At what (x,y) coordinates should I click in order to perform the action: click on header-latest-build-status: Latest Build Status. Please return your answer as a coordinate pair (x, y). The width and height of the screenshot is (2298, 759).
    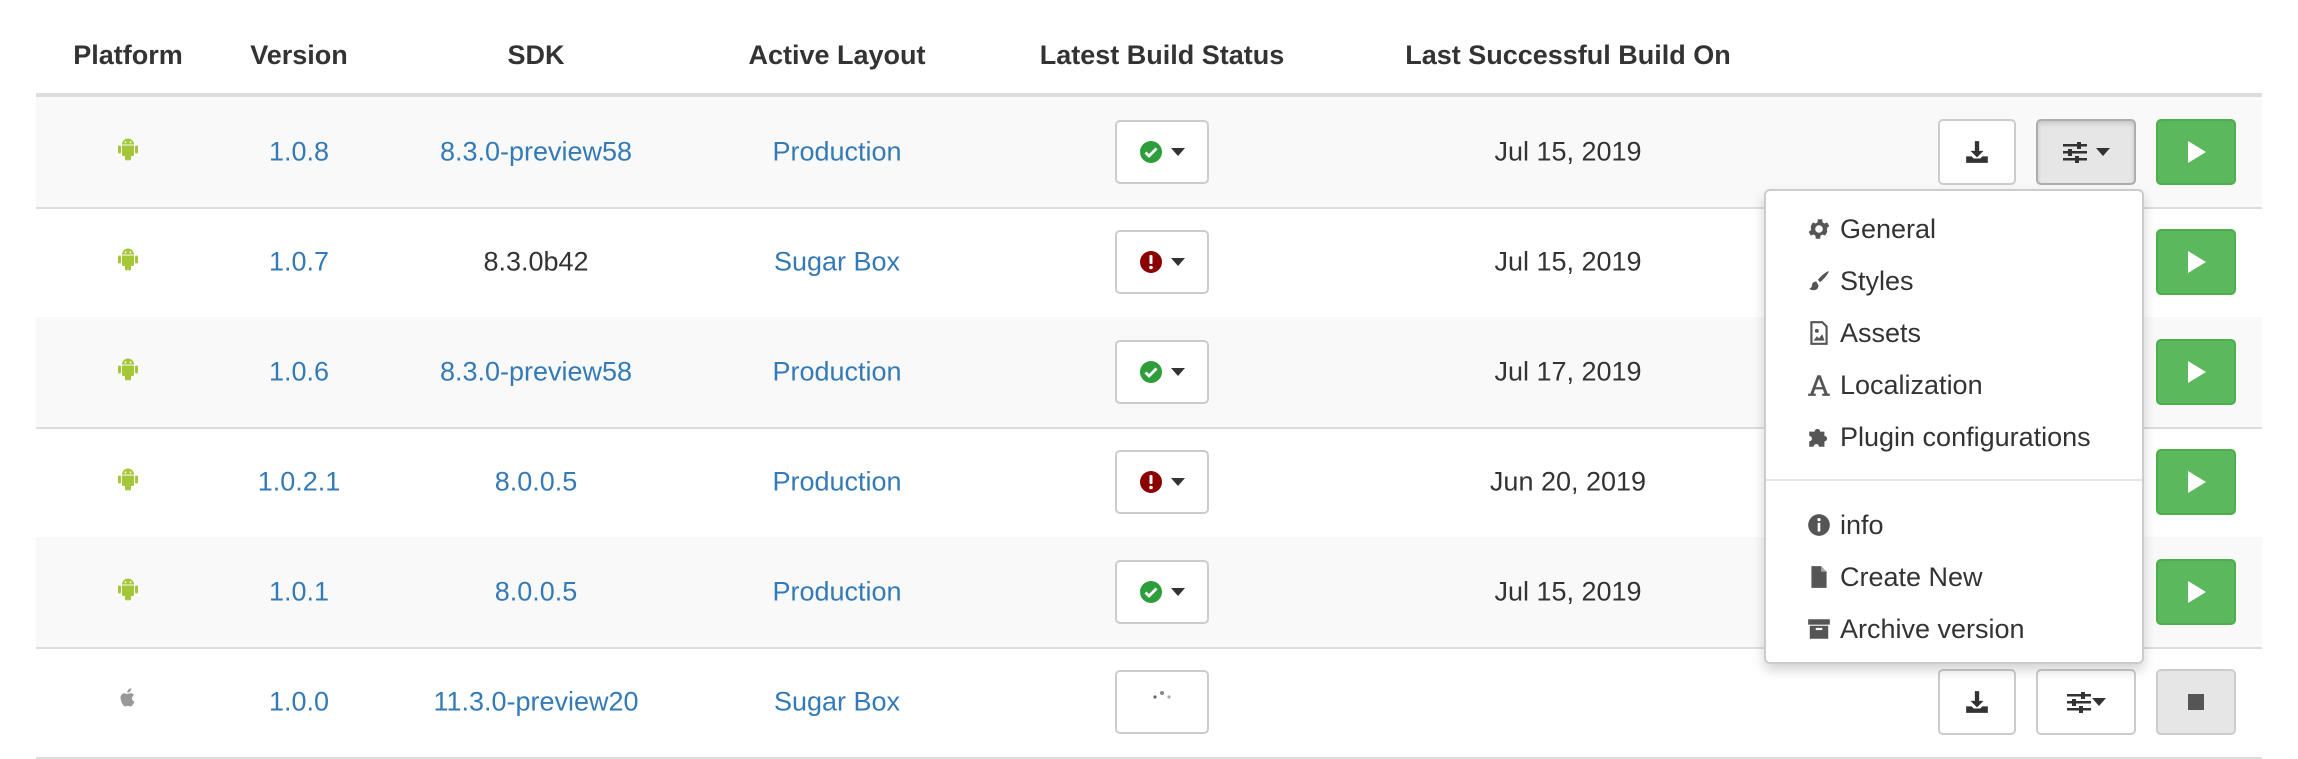
    Looking at the image, I should click on (1162, 55).